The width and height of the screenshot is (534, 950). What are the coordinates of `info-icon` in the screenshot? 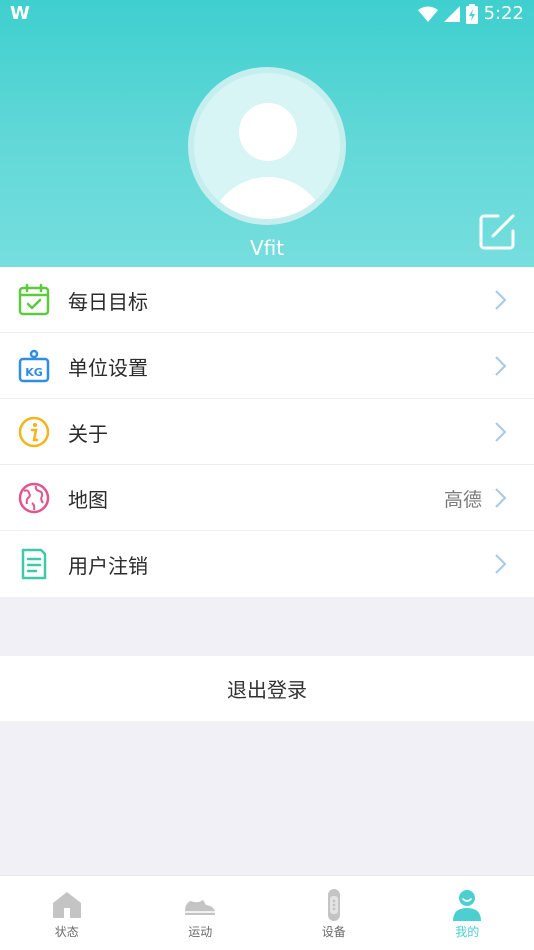 It's located at (34, 432).